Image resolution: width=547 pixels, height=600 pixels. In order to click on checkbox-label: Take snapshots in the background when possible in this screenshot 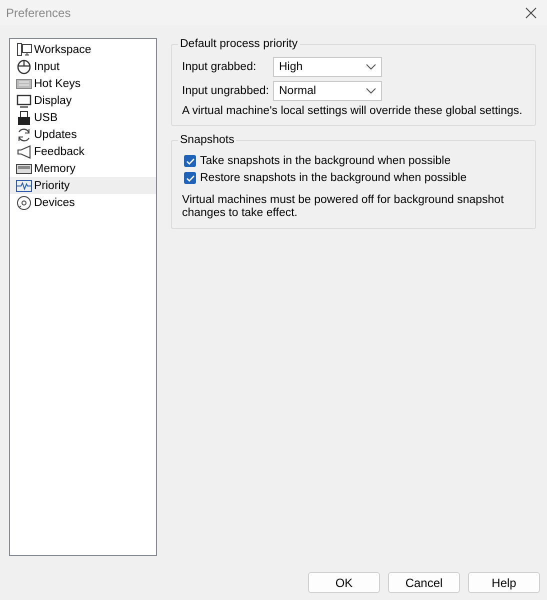, I will do `click(325, 161)`.